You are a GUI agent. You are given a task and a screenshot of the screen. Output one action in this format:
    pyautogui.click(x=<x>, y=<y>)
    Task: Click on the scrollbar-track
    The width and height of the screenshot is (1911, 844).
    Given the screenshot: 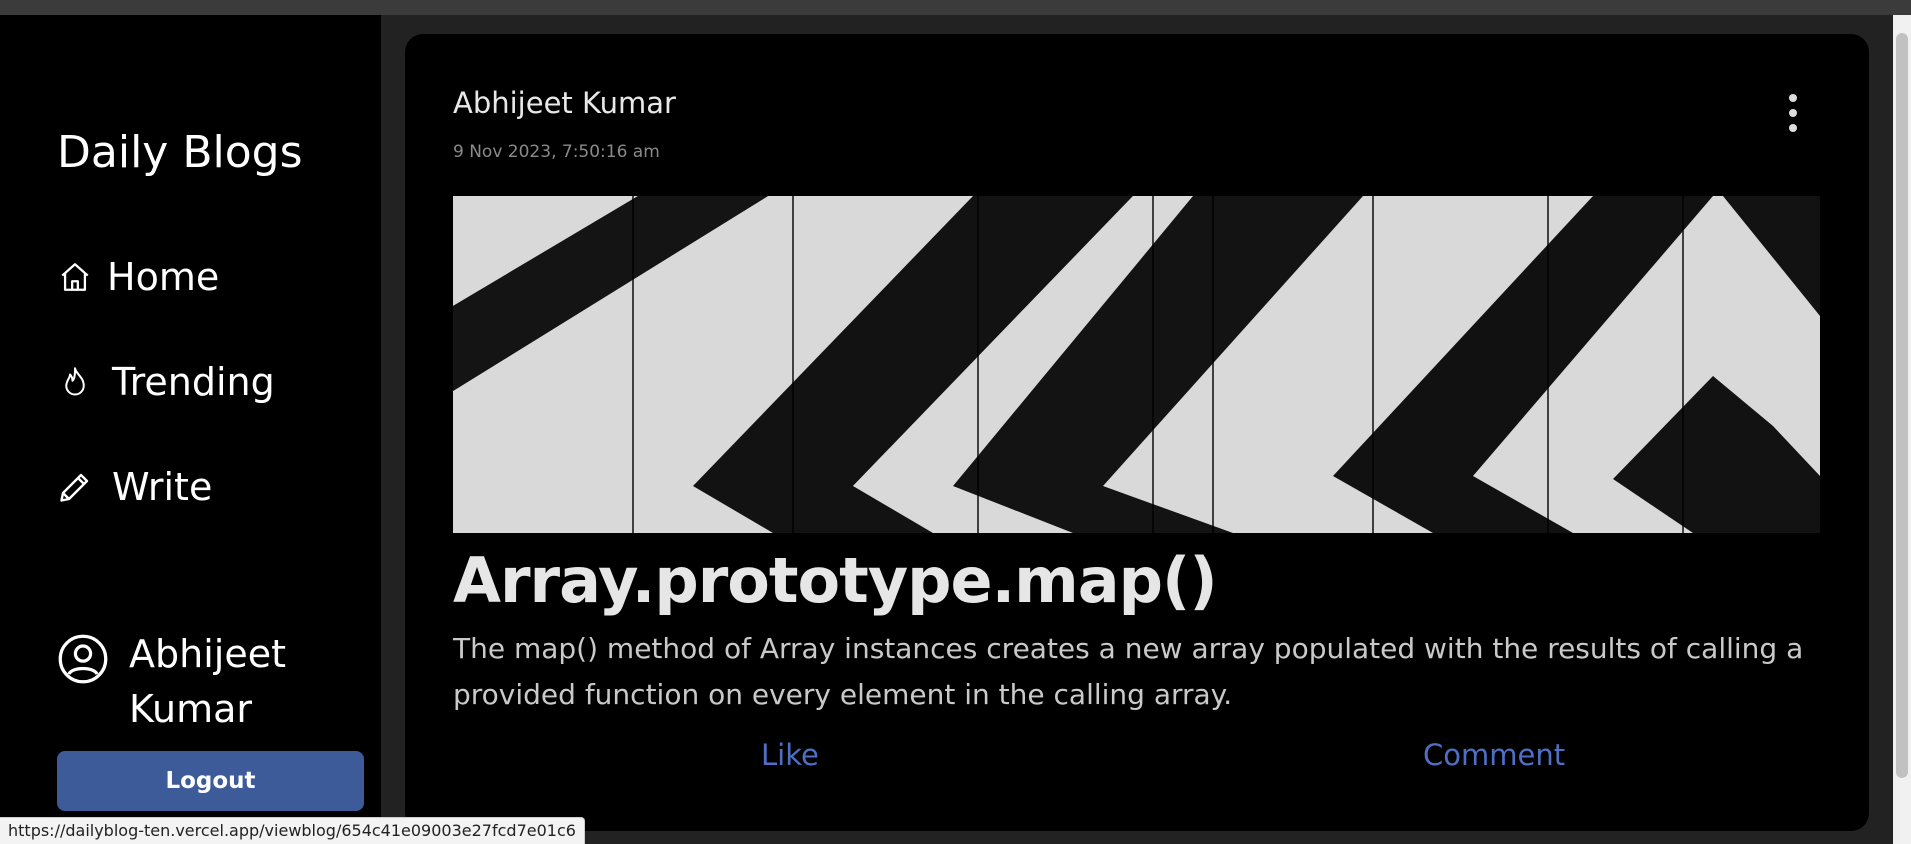 What is the action you would take?
    pyautogui.click(x=1902, y=429)
    